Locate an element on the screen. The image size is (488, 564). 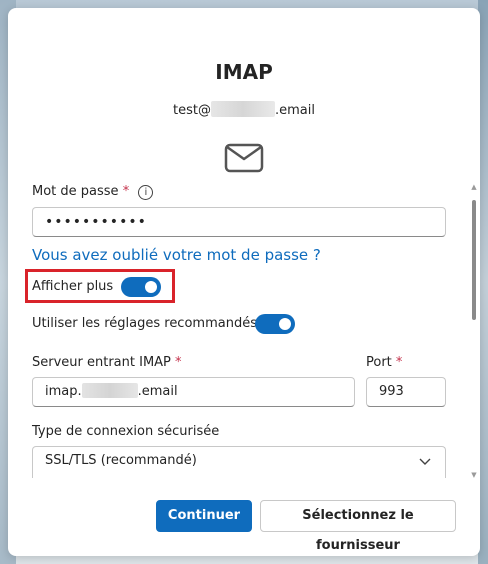
port-input: 993 is located at coordinates (406, 392).